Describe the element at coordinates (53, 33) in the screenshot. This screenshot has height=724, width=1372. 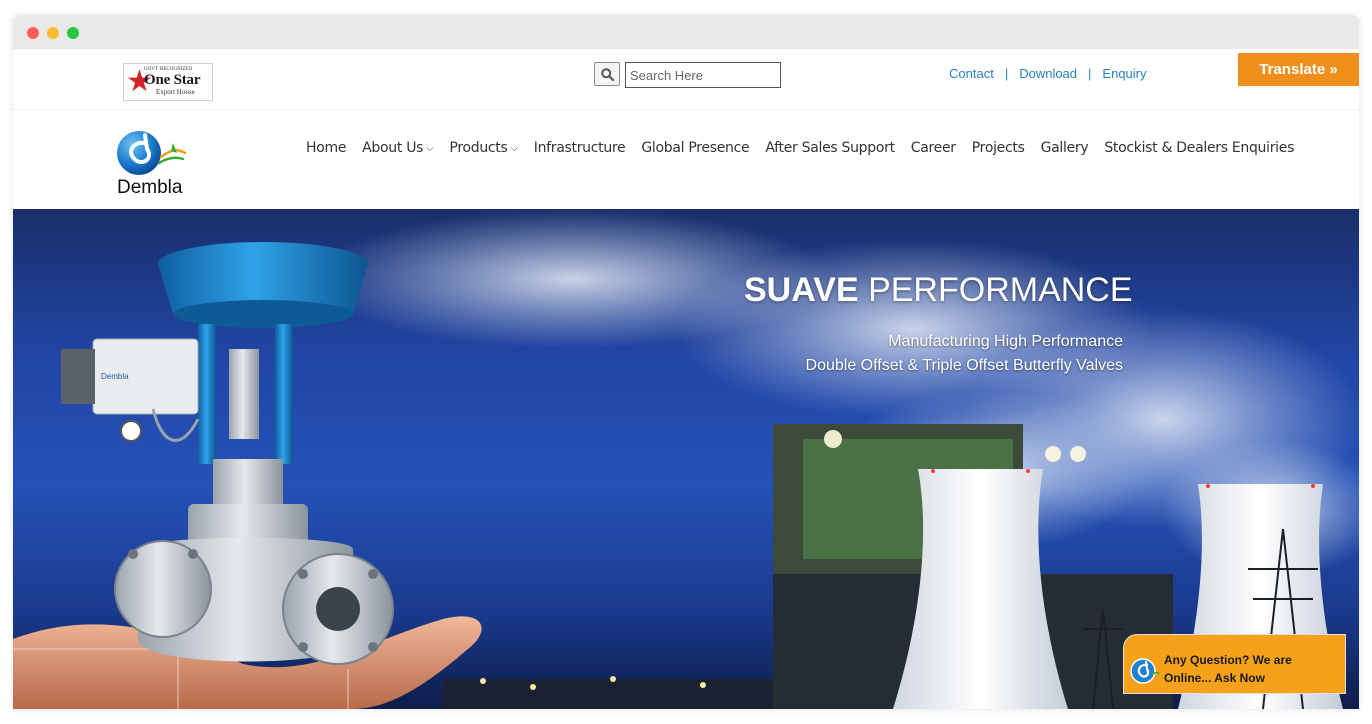
I see `minimize-window-button` at that location.